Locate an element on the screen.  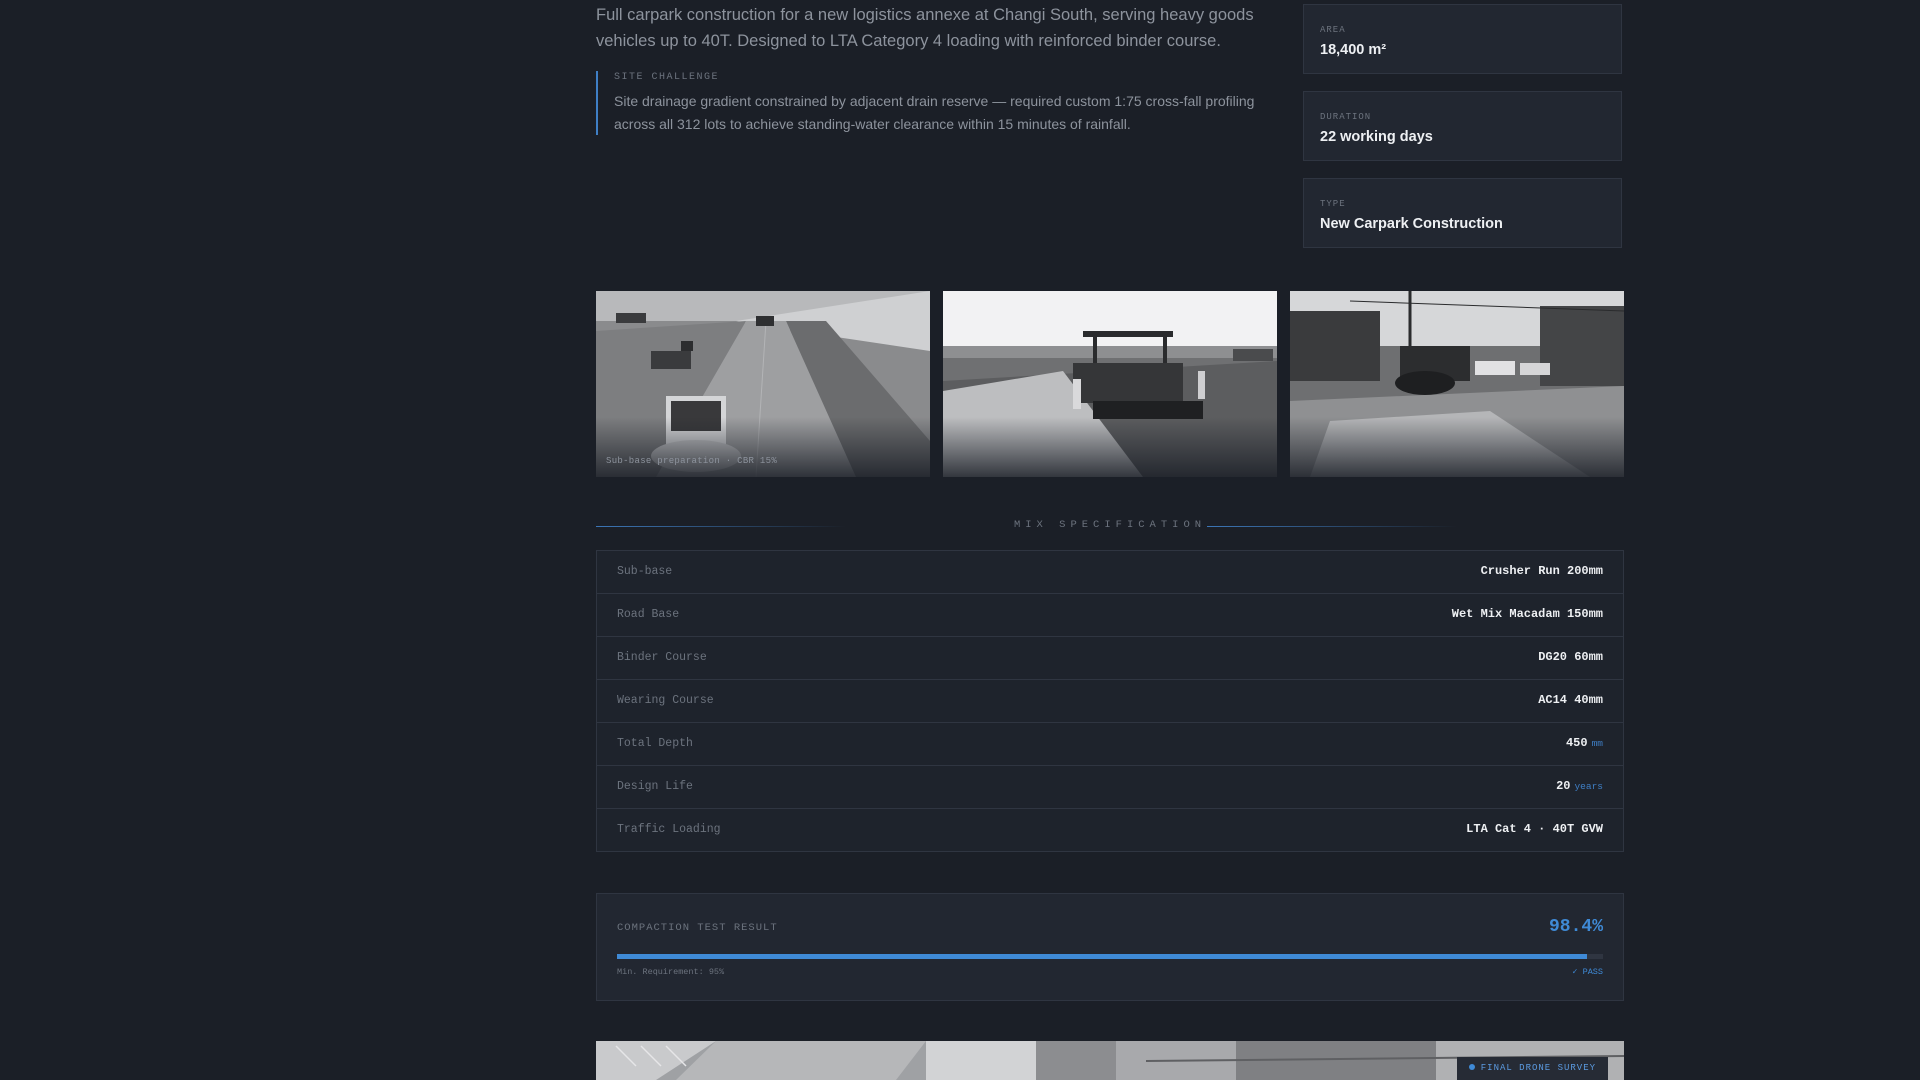
spec-row: Total Depth 450 mm is located at coordinates (1110, 744).